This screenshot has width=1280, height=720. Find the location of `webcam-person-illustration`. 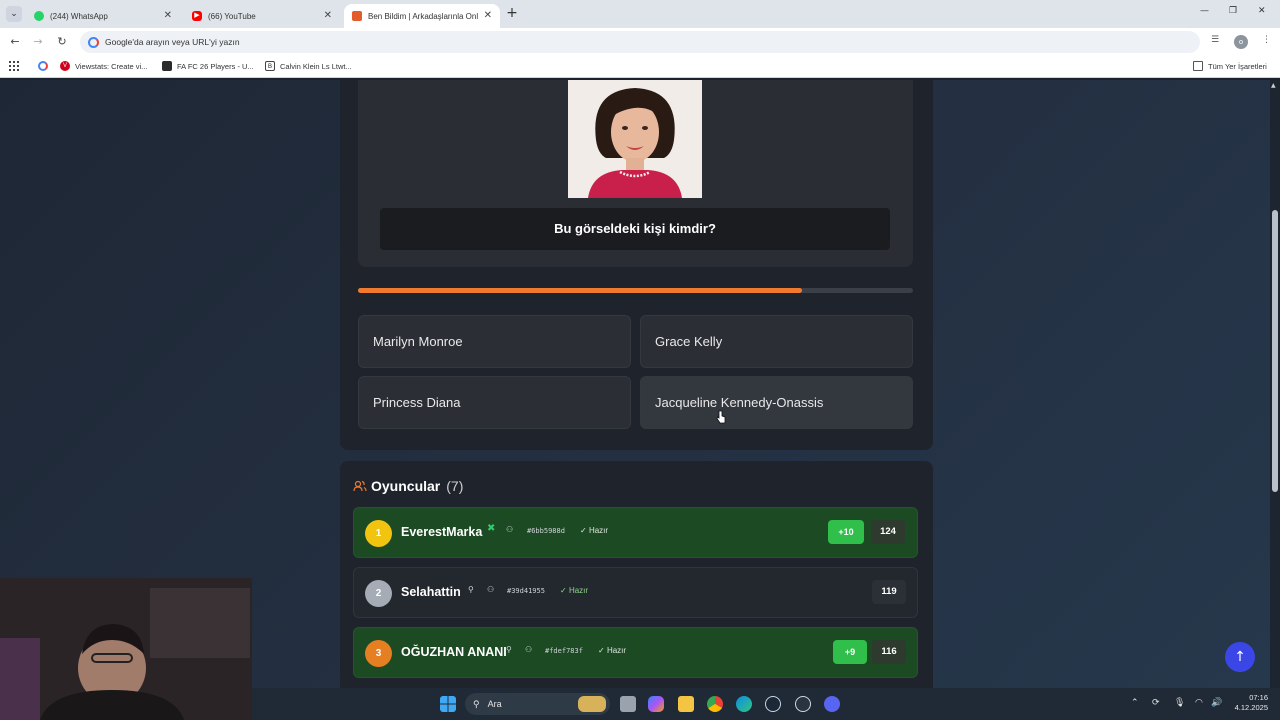

webcam-person-illustration is located at coordinates (126, 649).